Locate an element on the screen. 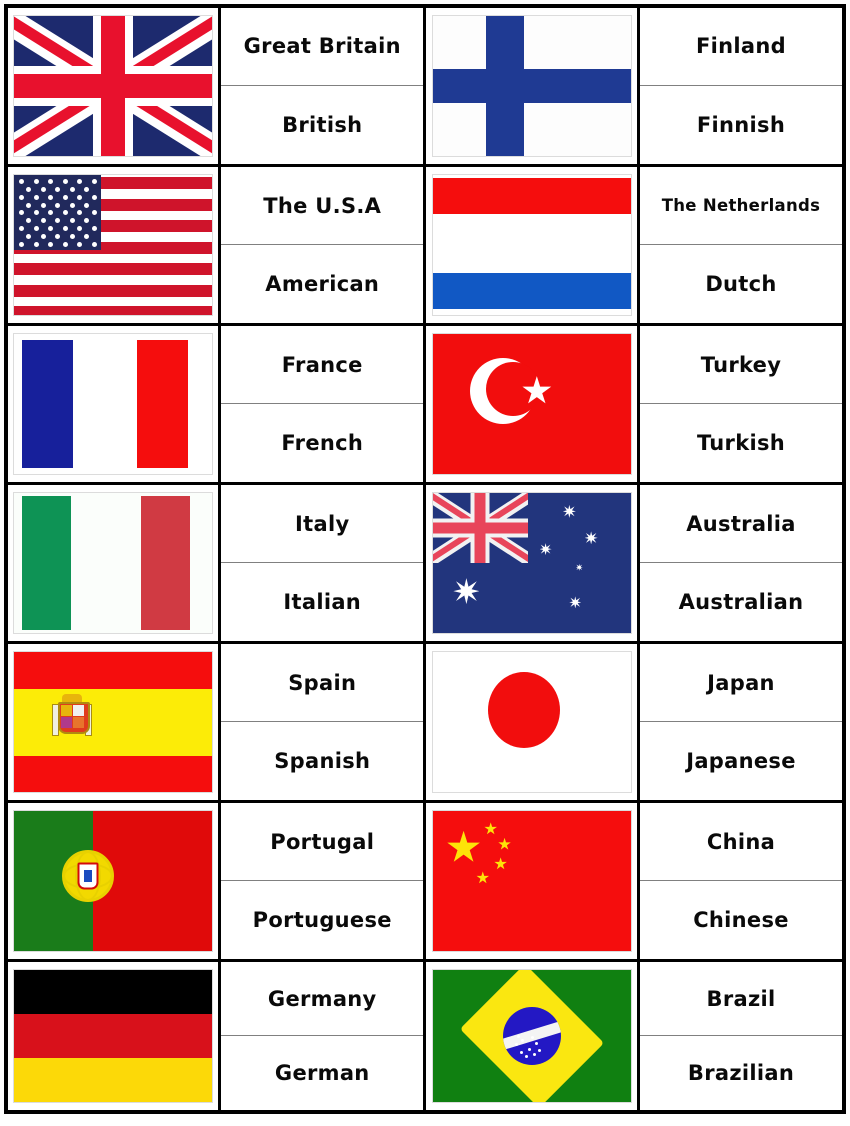  flag-cell-china is located at coordinates (531, 881).